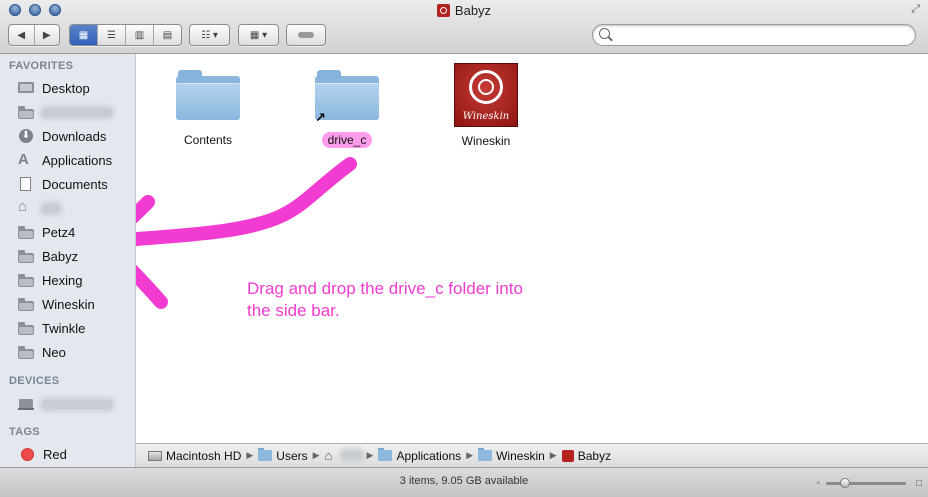 This screenshot has height=497, width=928. Describe the element at coordinates (112, 35) in the screenshot. I see `list-view-button: ☰` at that location.